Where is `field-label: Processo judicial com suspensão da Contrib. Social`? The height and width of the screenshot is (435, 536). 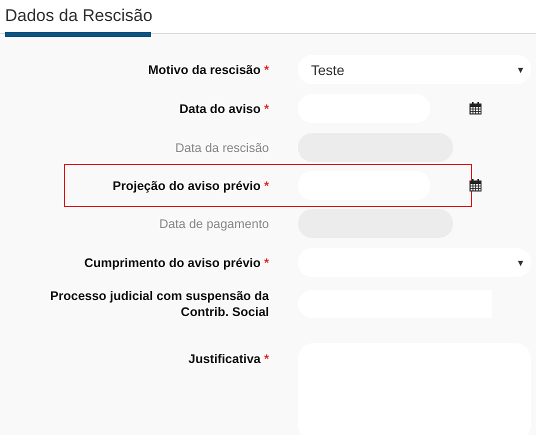
field-label: Processo judicial com suspensão da Contrib. Social is located at coordinates (159, 304).